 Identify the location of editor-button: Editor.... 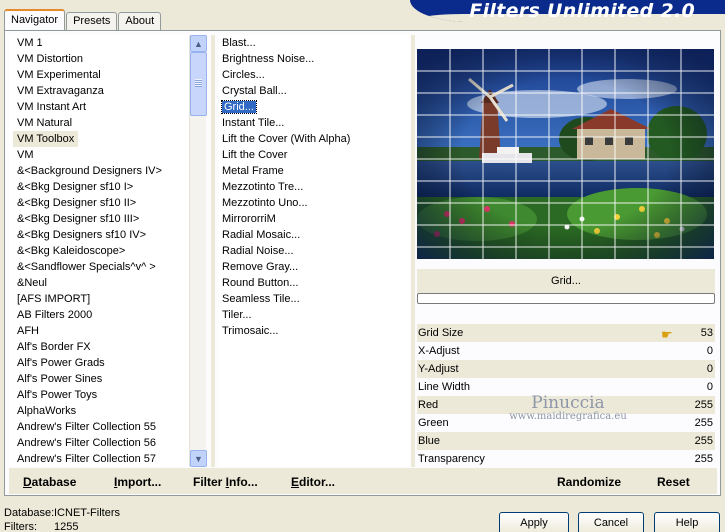
(313, 482).